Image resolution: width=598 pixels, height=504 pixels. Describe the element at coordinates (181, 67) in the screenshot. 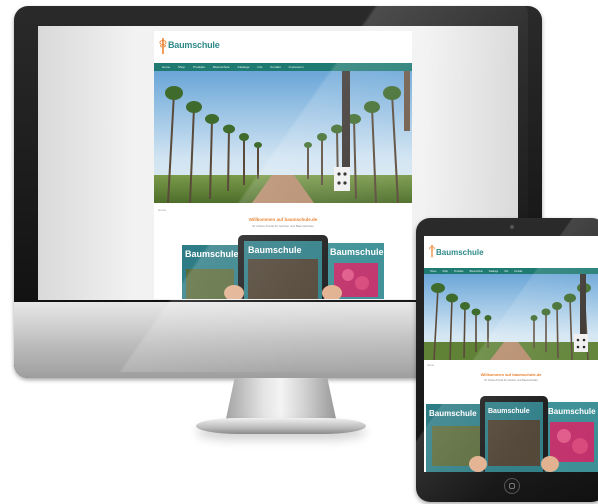

I see `nav-item-shop: Shop` at that location.